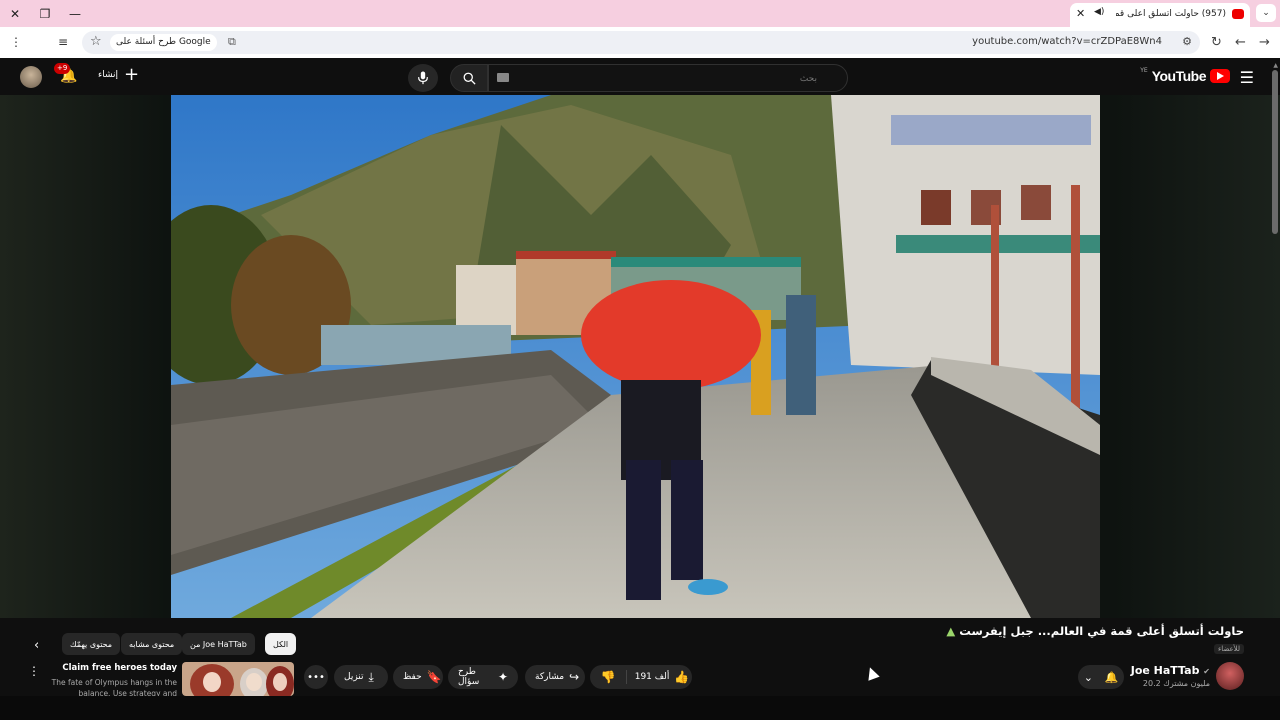 The width and height of the screenshot is (1280, 720). What do you see at coordinates (659, 78) in the screenshot?
I see `search-input` at bounding box center [659, 78].